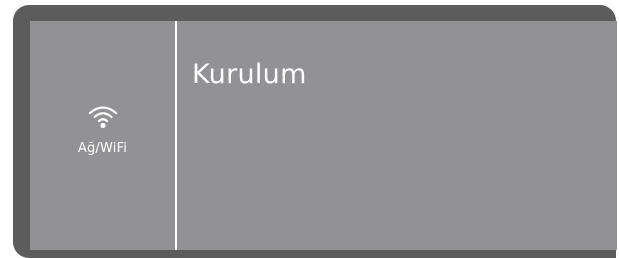 The image size is (619, 258). What do you see at coordinates (102, 148) in the screenshot?
I see `sidebar-item-label: Ağ/WiFi` at bounding box center [102, 148].